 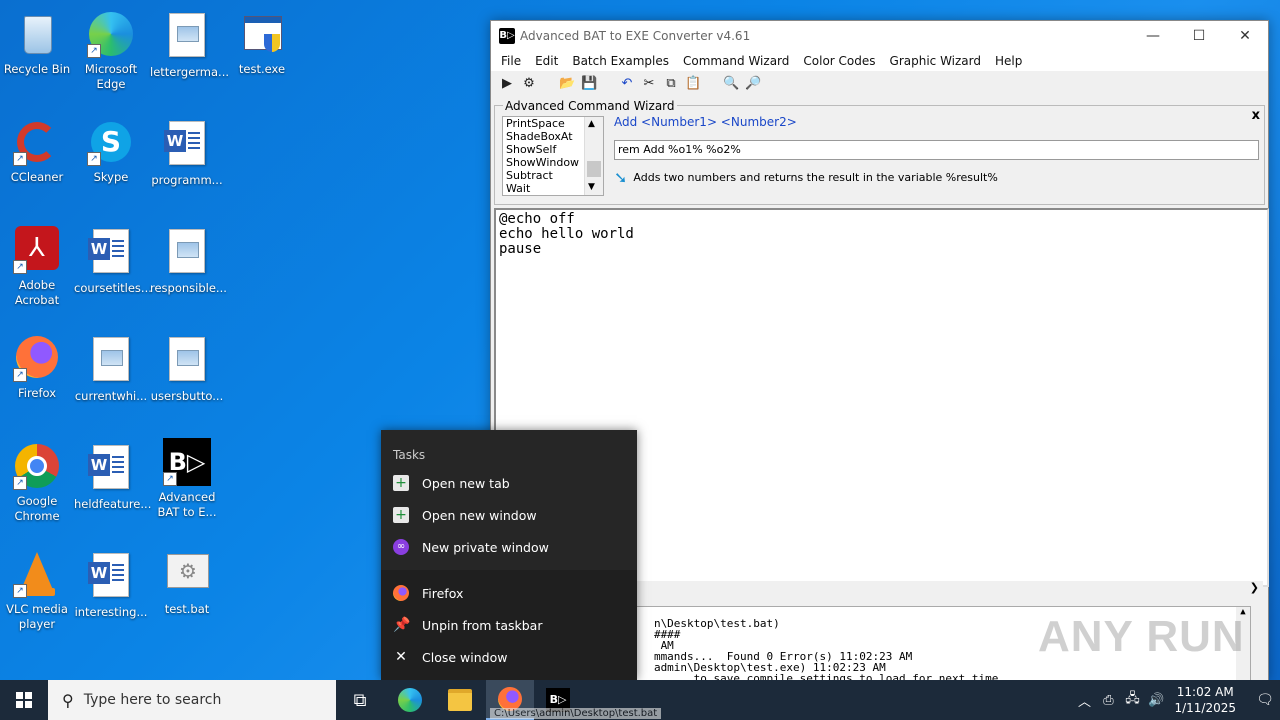 What do you see at coordinates (1132, 700) in the screenshot?
I see `network-icon: 🖧` at bounding box center [1132, 700].